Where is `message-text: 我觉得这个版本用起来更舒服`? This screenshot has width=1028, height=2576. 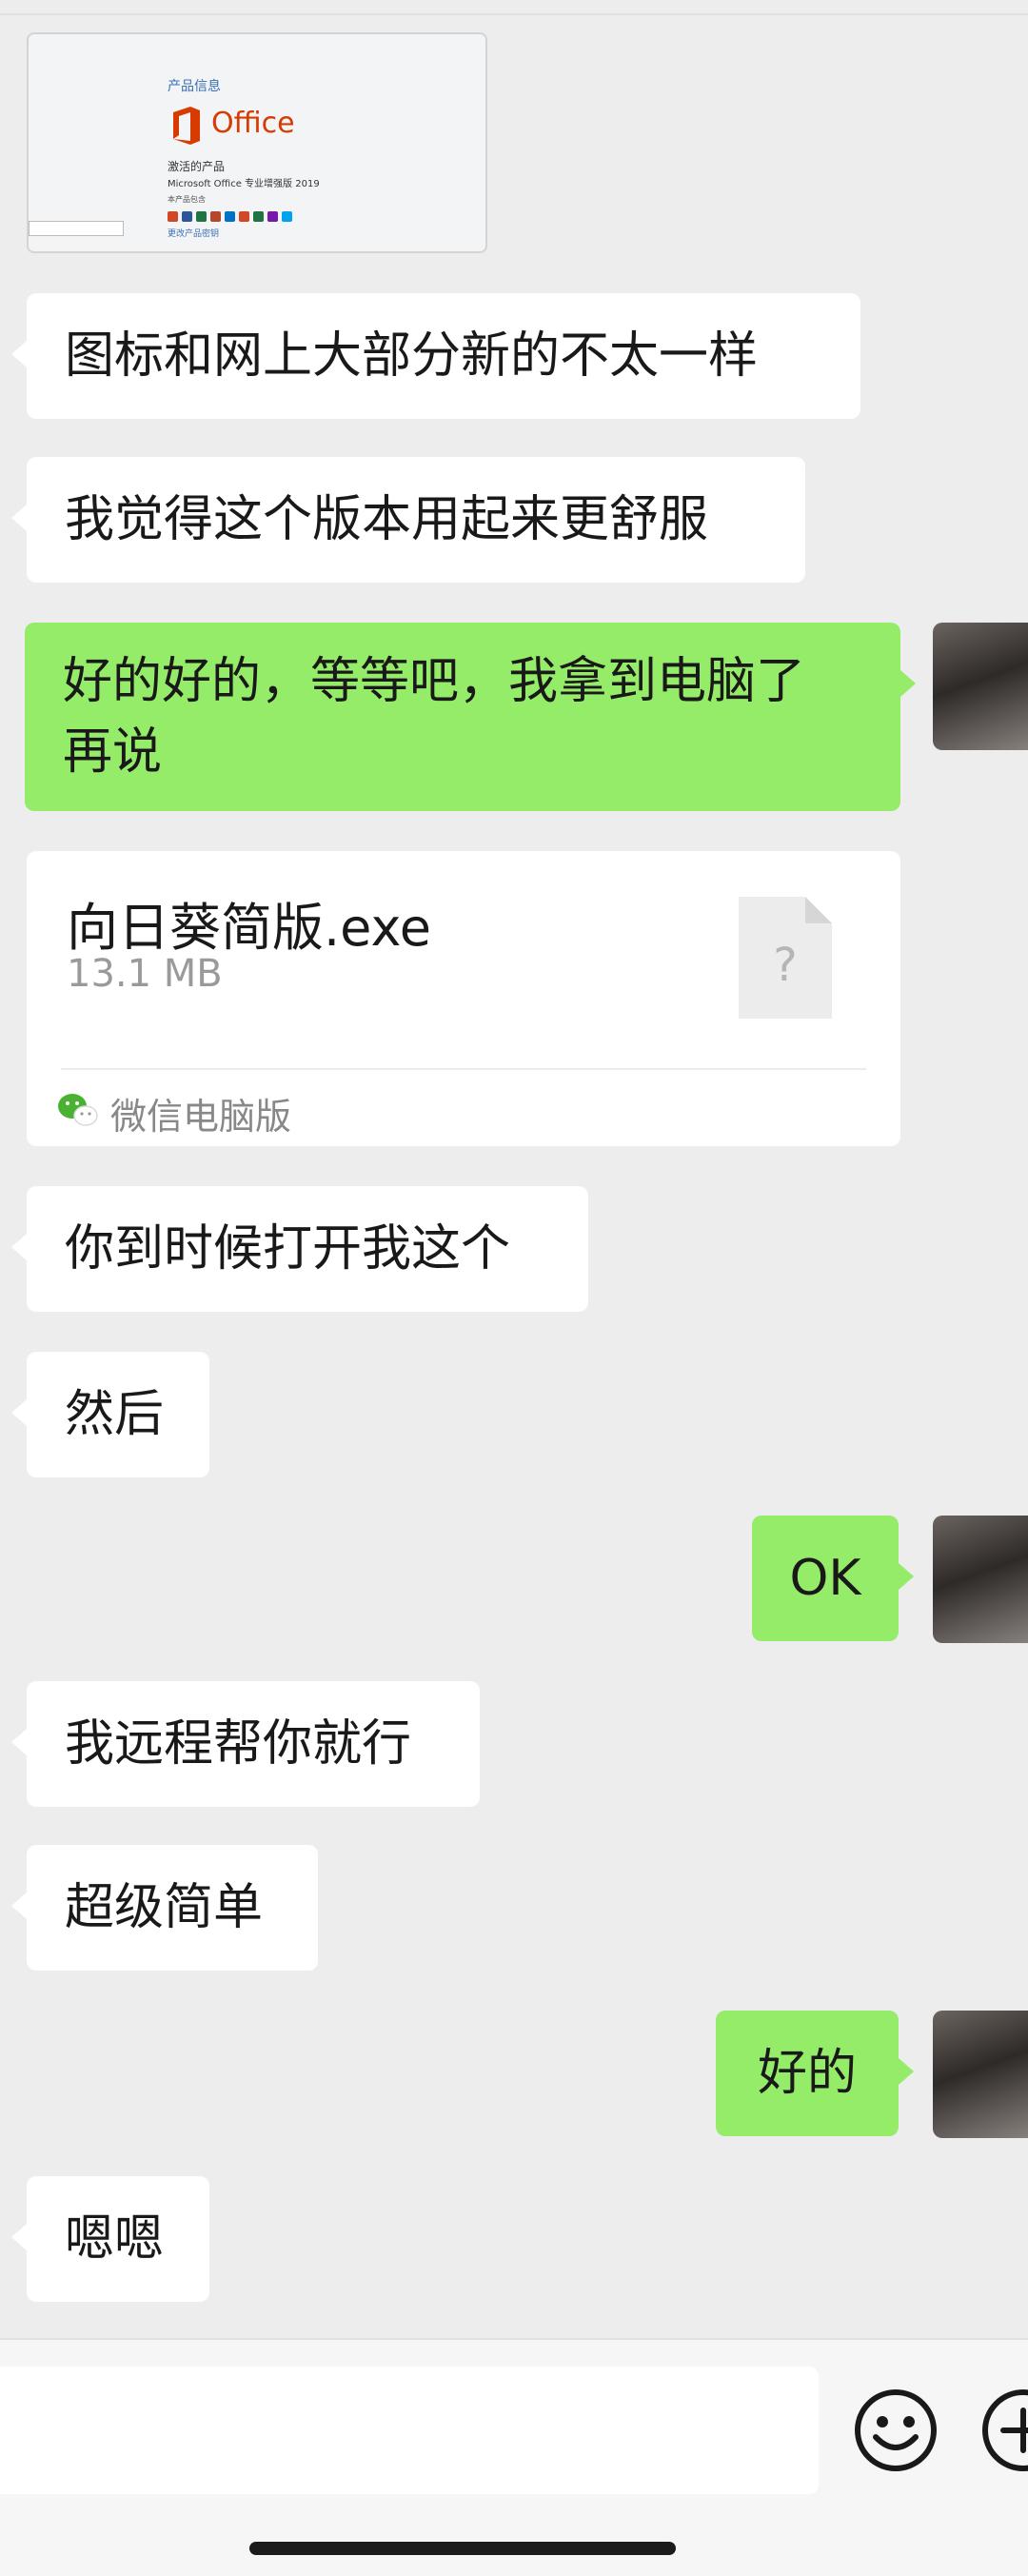 message-text: 我觉得这个版本用起来更舒服 is located at coordinates (387, 520).